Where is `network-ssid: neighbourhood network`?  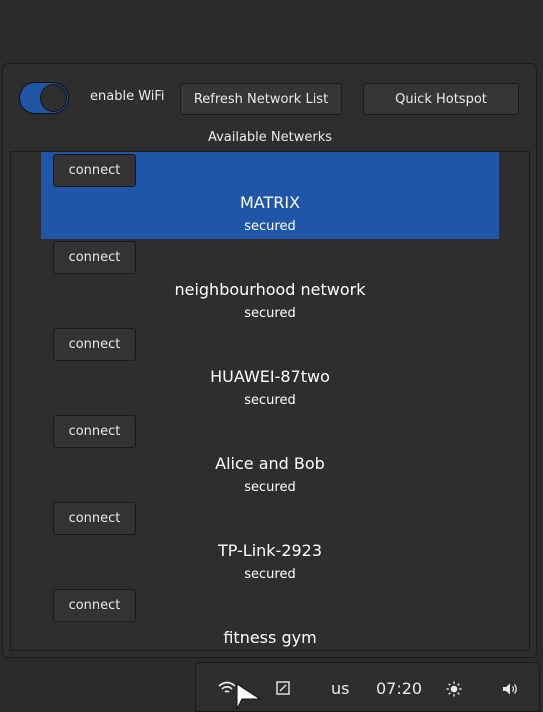 network-ssid: neighbourhood network is located at coordinates (270, 289).